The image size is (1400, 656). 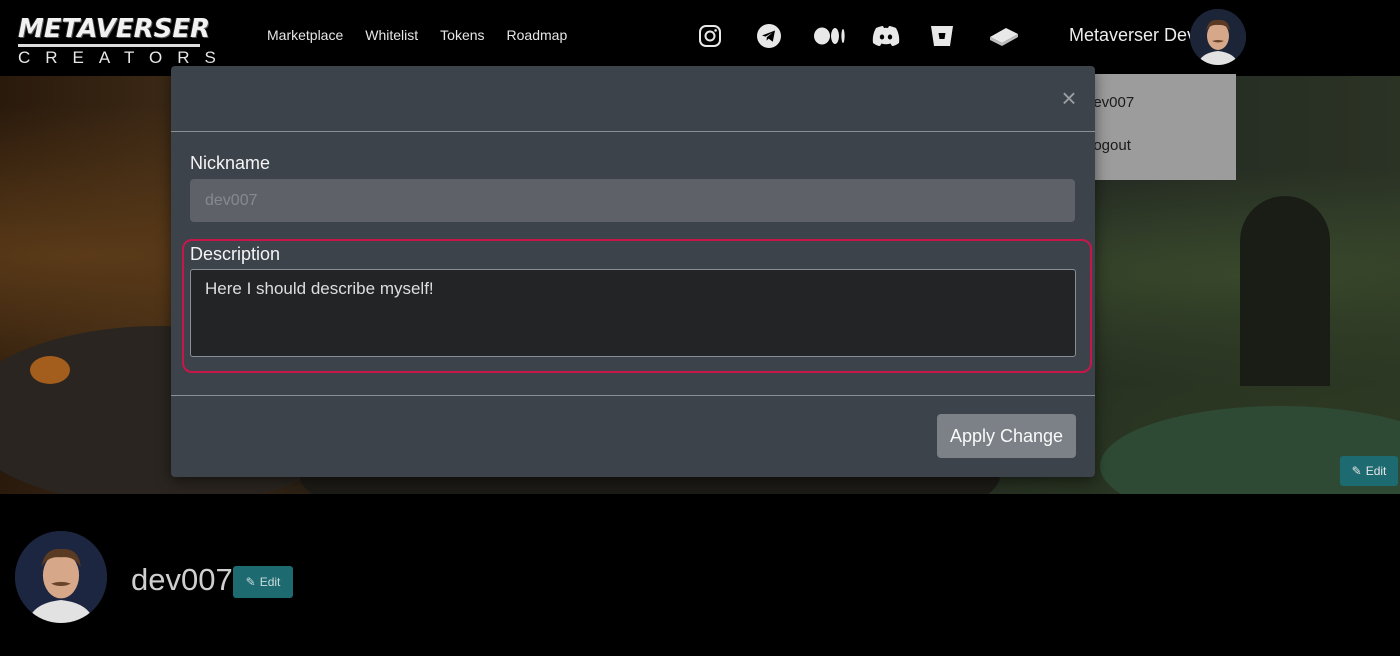 I want to click on user-avatar, so click(x=1218, y=37).